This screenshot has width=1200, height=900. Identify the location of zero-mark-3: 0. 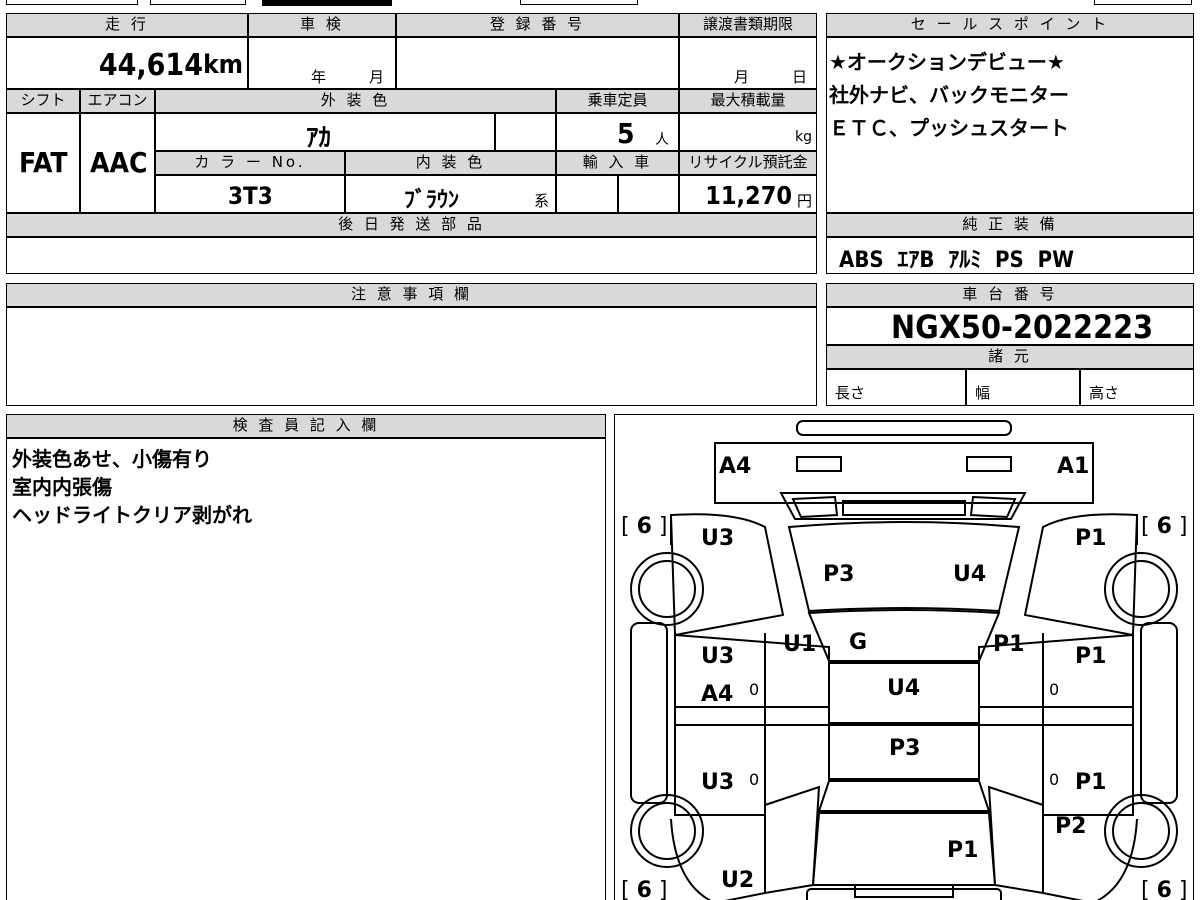
(754, 779).